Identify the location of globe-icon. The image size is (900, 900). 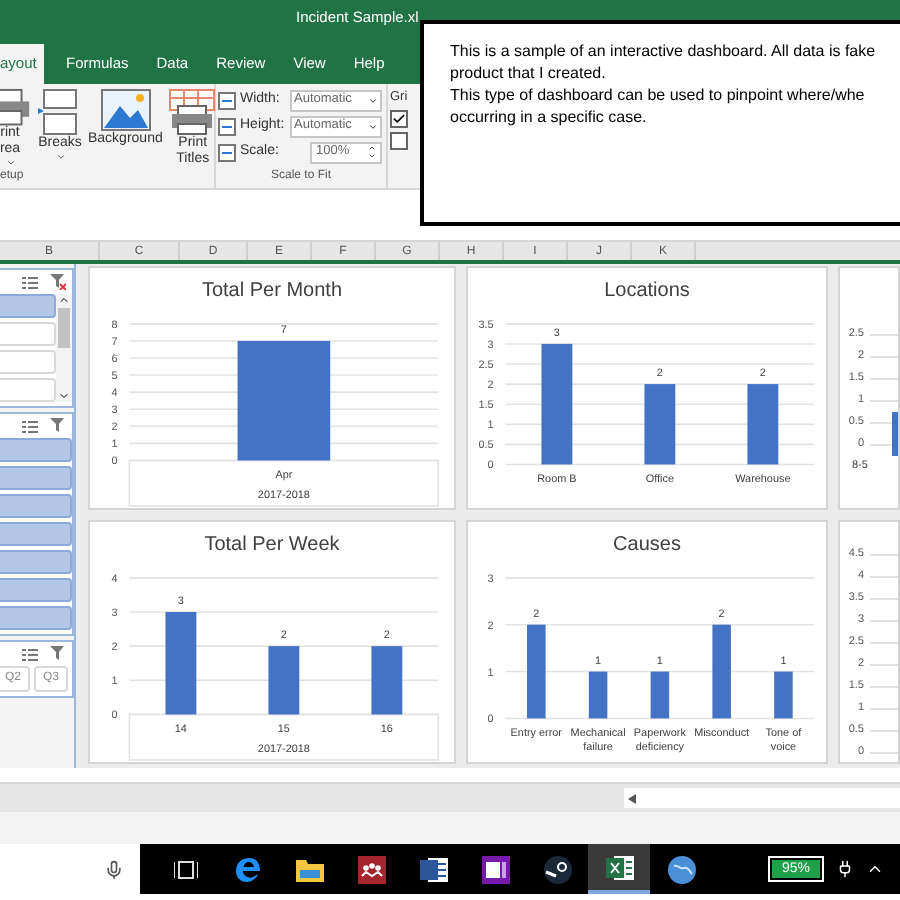
(681, 869).